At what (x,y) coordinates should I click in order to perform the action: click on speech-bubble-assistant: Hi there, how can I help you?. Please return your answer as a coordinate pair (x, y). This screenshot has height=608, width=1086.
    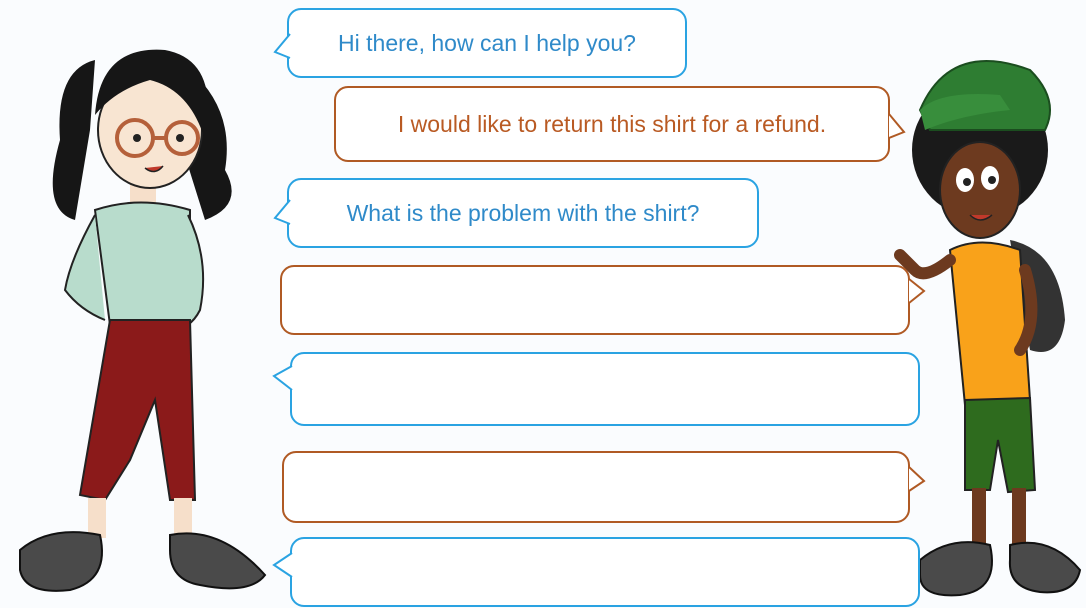
    Looking at the image, I should click on (480, 43).